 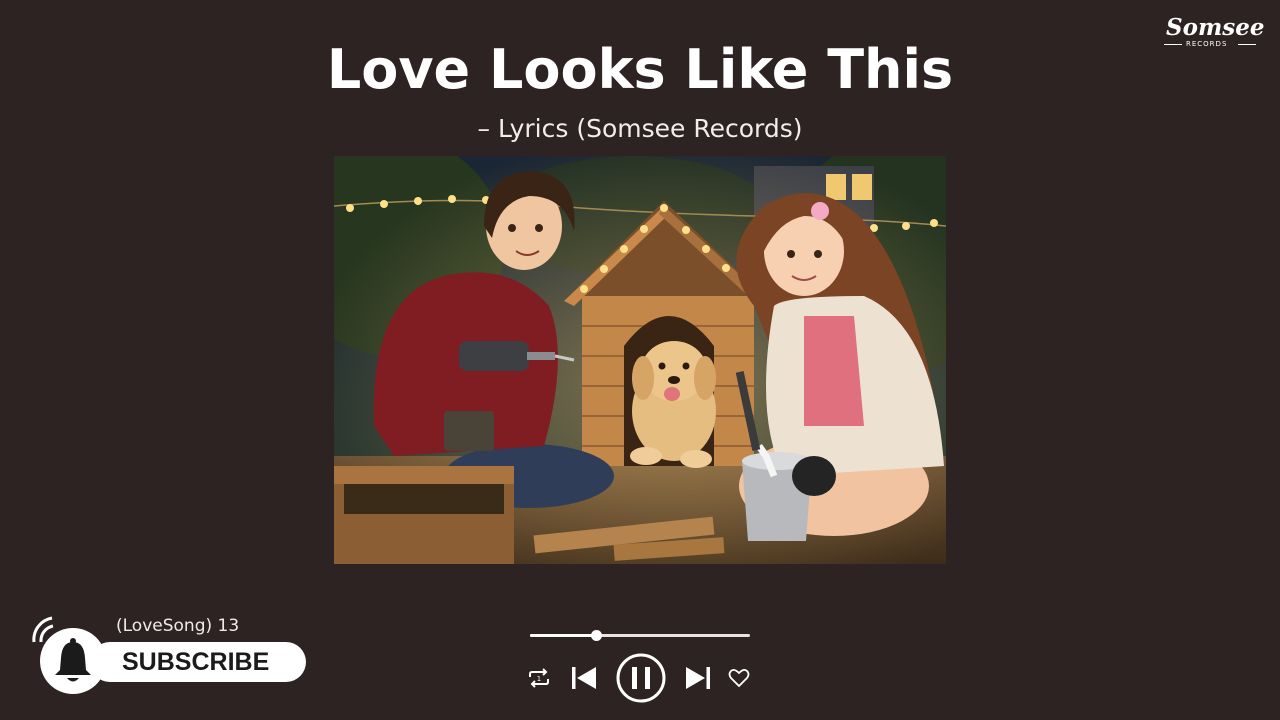 I want to click on svg-text: 1, so click(x=539, y=679).